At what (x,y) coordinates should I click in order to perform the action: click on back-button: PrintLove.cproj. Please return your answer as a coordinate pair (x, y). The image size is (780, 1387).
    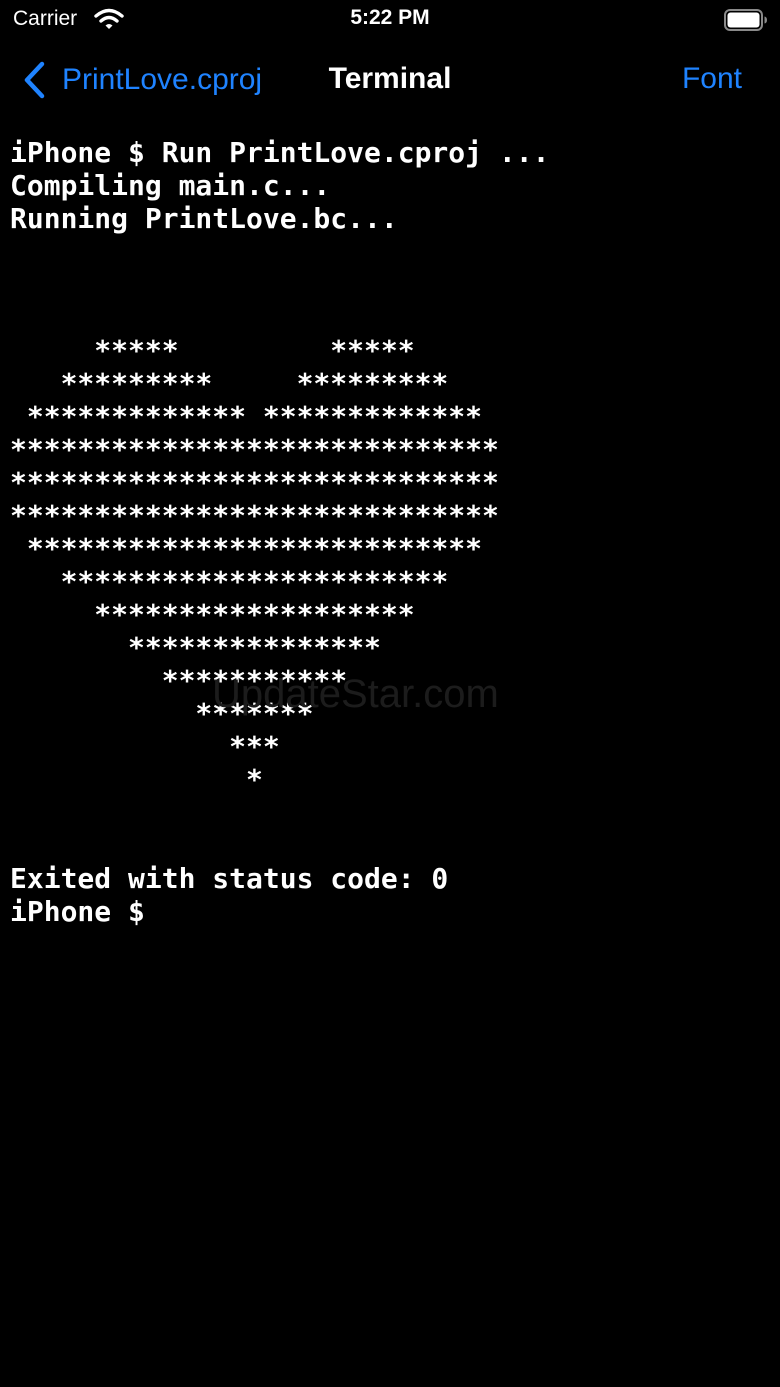
    Looking at the image, I should click on (142, 80).